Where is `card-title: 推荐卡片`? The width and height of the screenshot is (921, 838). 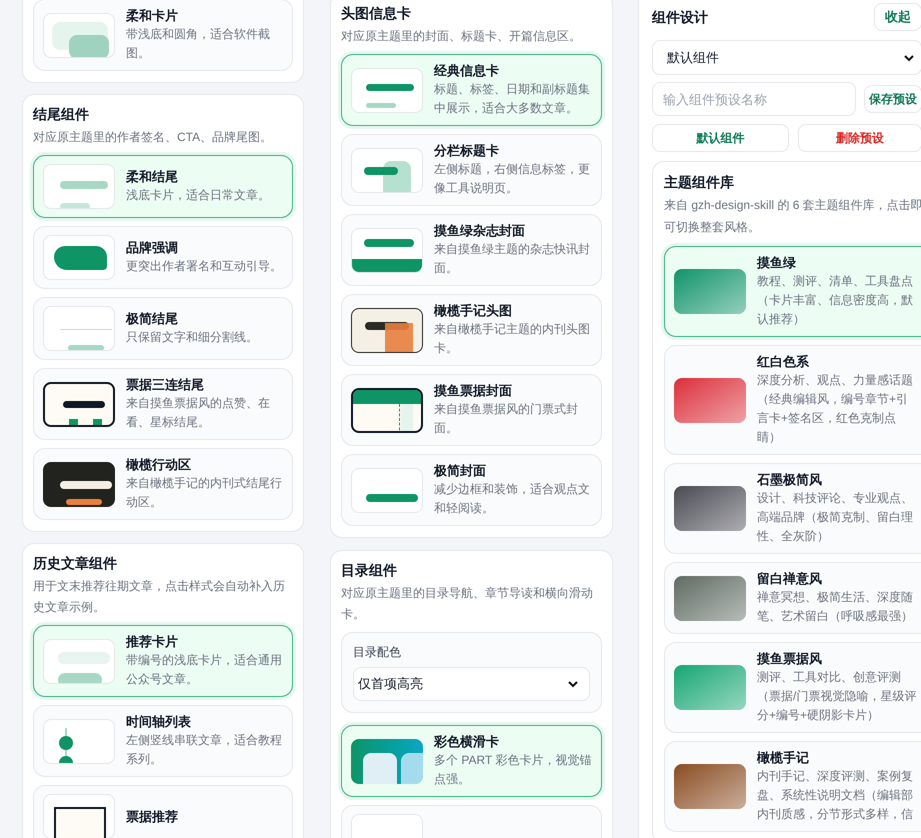 card-title: 推荐卡片 is located at coordinates (152, 642).